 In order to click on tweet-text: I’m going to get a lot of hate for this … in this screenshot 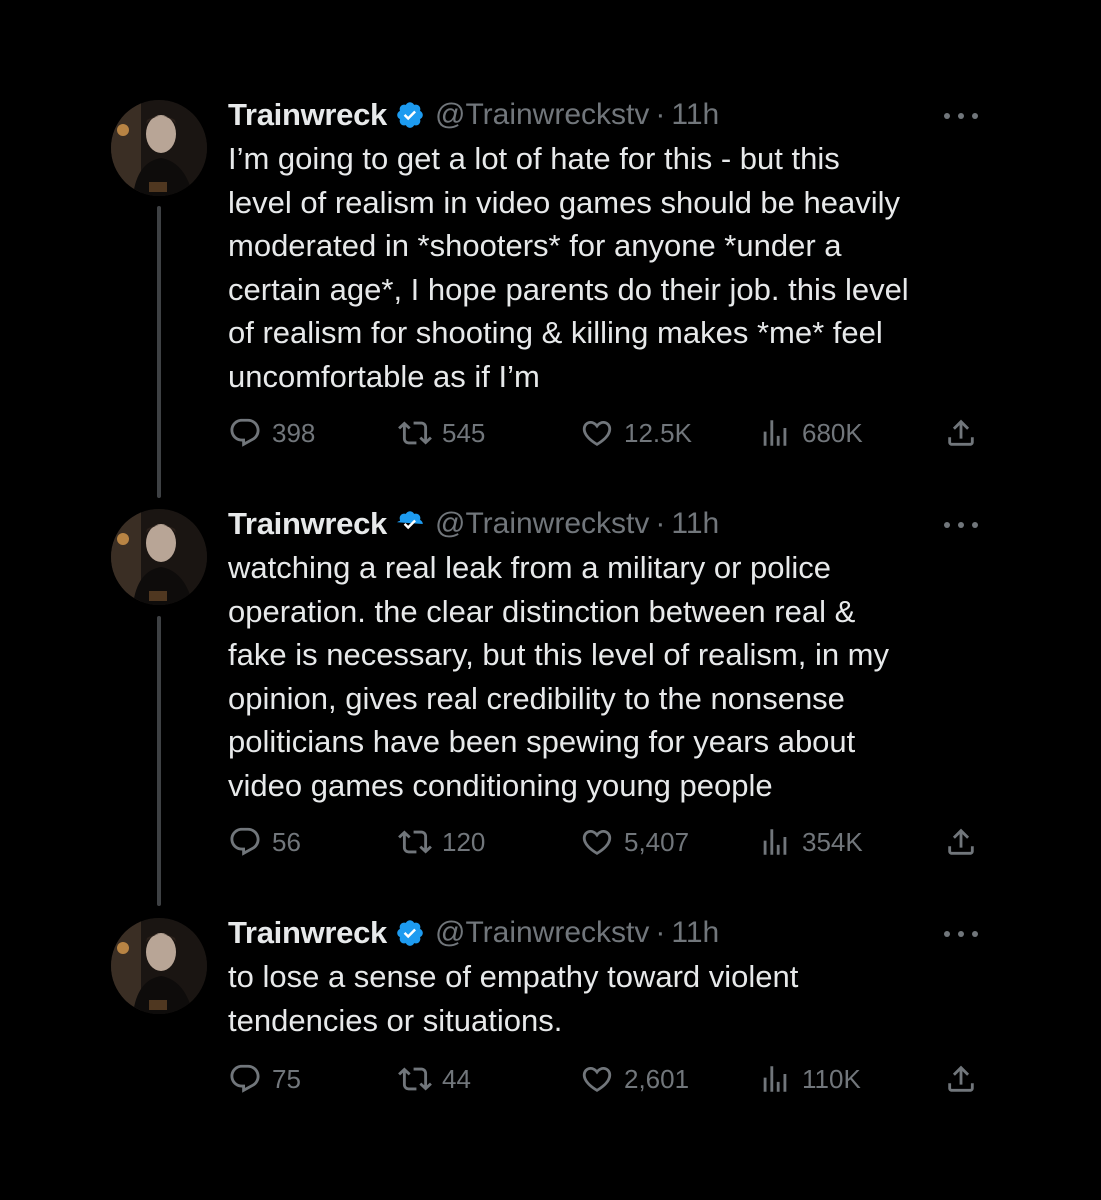, I will do `click(568, 267)`.